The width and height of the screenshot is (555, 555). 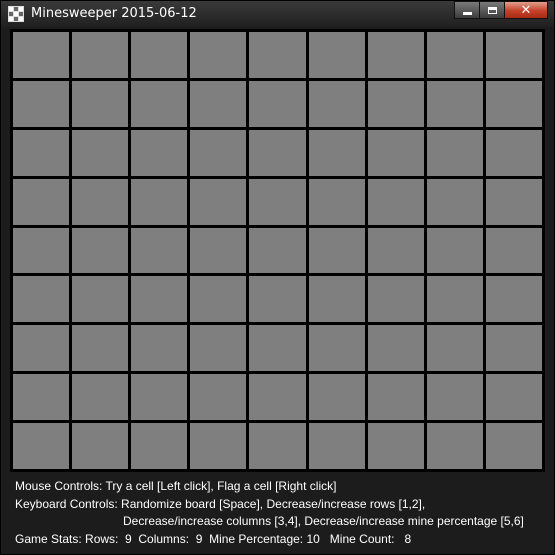 I want to click on close-button: ✕, so click(x=526, y=10).